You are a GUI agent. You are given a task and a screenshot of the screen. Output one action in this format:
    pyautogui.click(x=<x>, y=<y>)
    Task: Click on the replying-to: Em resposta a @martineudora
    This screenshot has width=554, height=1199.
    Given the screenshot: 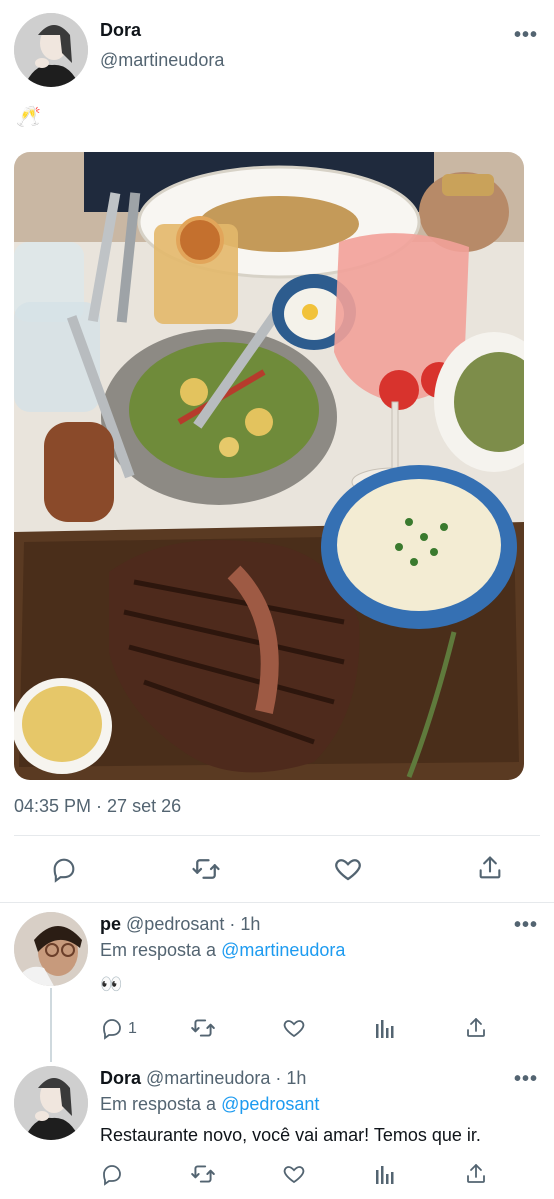 What is the action you would take?
    pyautogui.click(x=222, y=950)
    